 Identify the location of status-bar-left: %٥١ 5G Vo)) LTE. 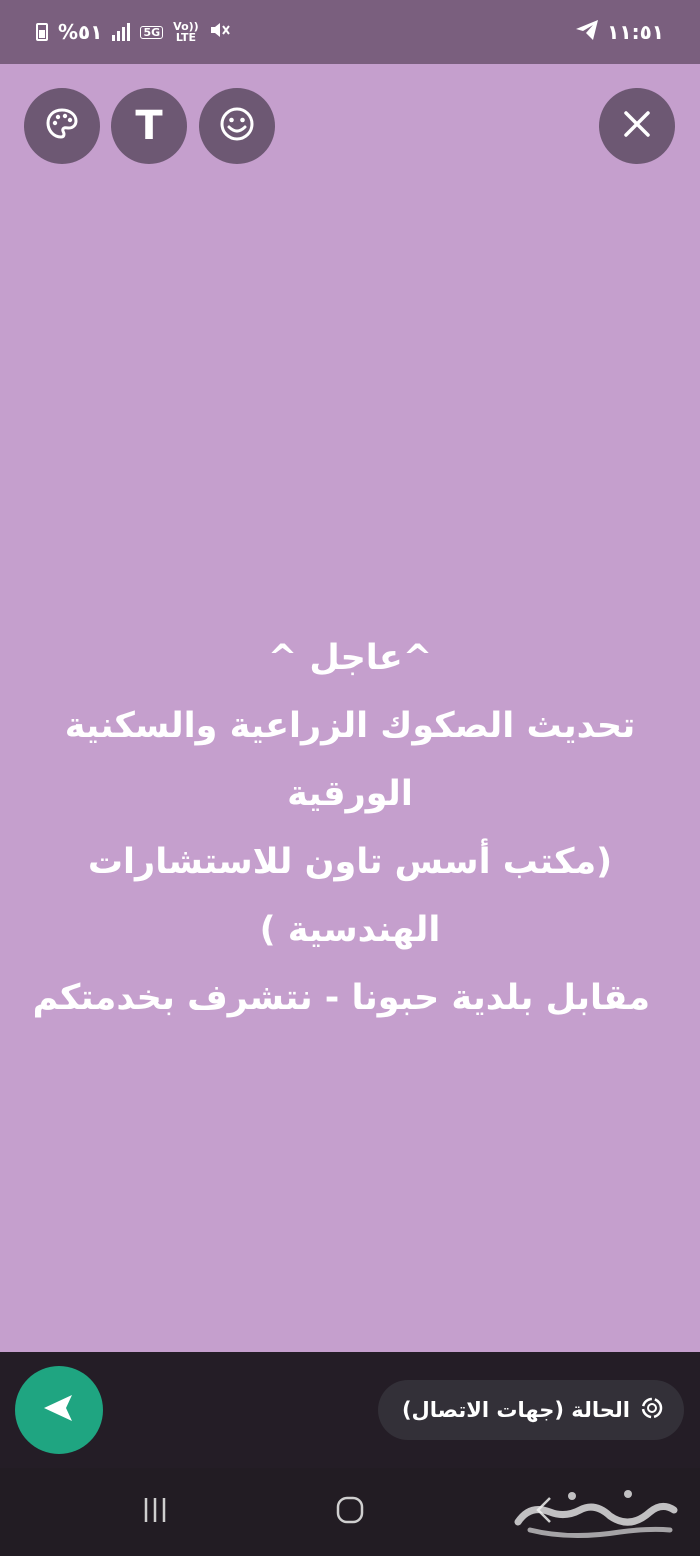
(133, 32).